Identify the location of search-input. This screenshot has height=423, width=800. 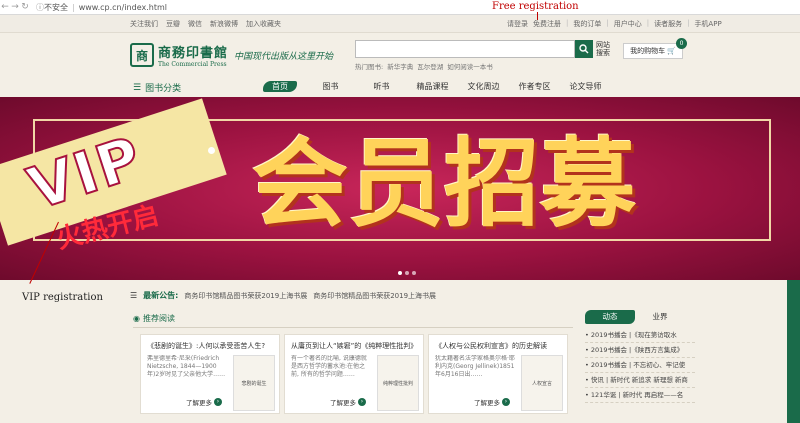
(465, 49).